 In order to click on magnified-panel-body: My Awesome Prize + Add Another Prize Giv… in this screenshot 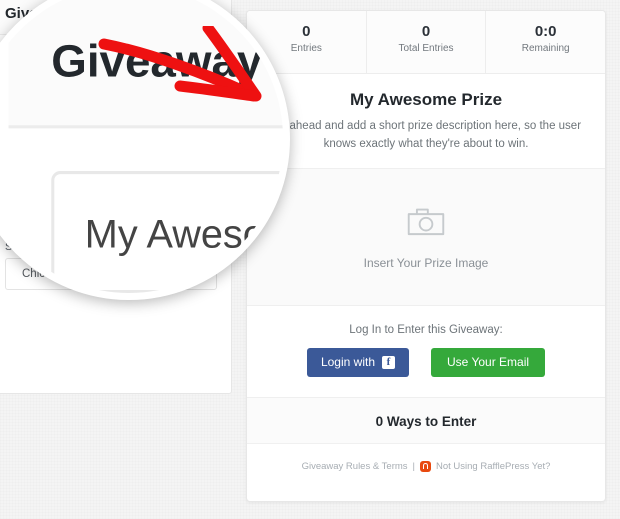, I will do `click(146, 210)`.